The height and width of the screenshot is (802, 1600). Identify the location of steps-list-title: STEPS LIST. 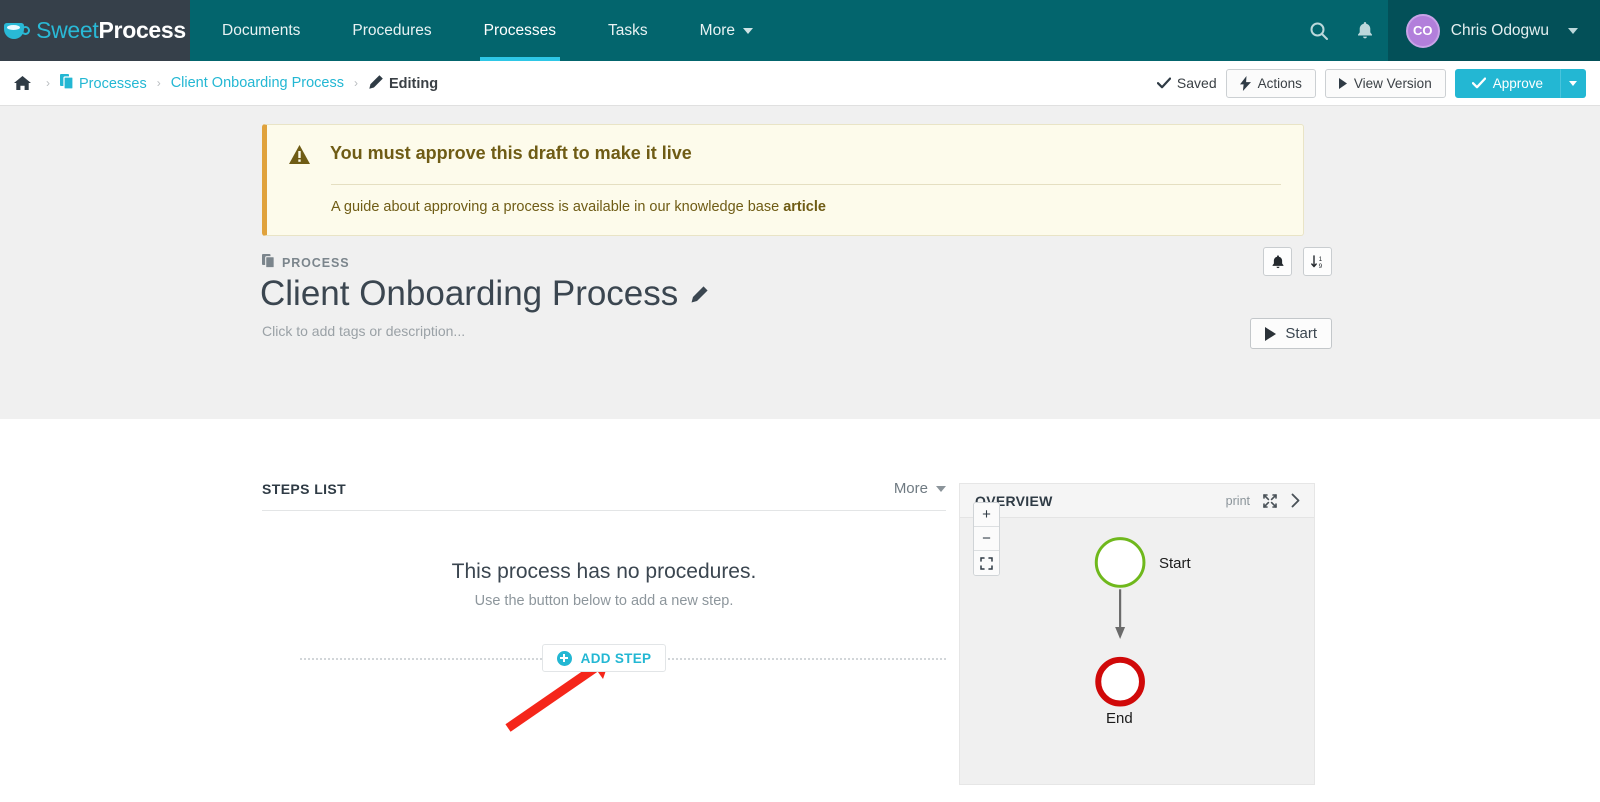
(304, 488).